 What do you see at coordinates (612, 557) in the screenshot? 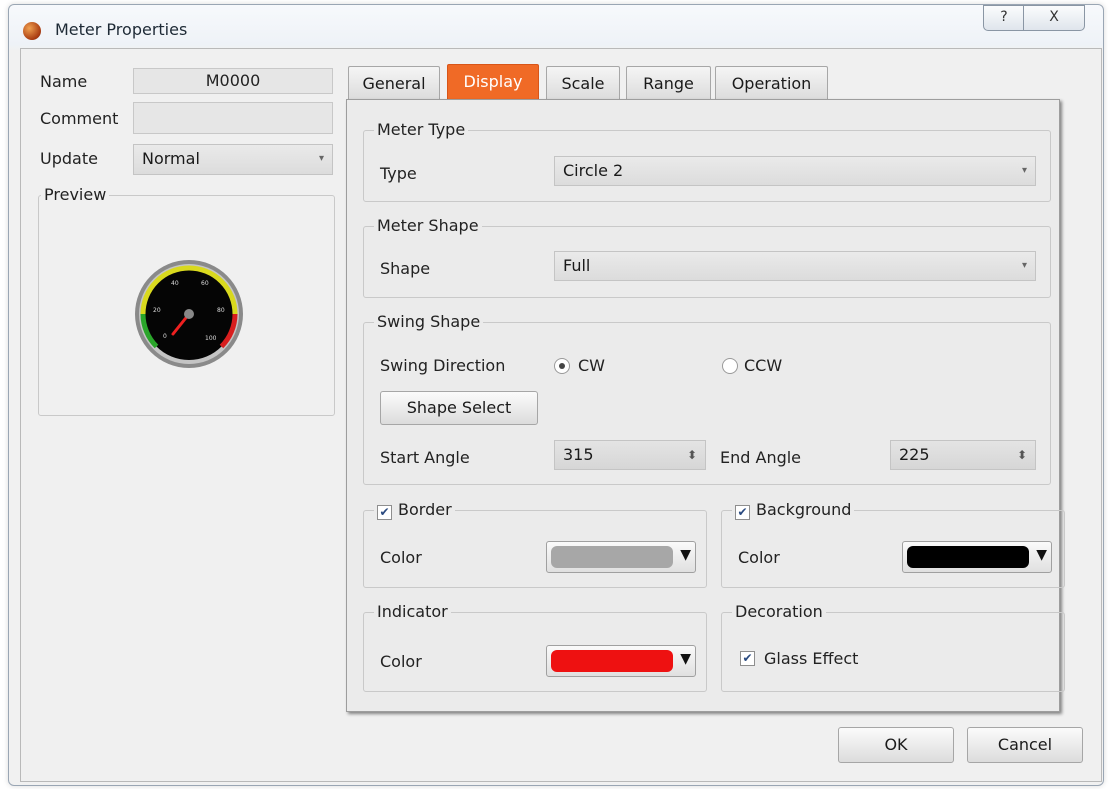
I see `border-color-swatch` at bounding box center [612, 557].